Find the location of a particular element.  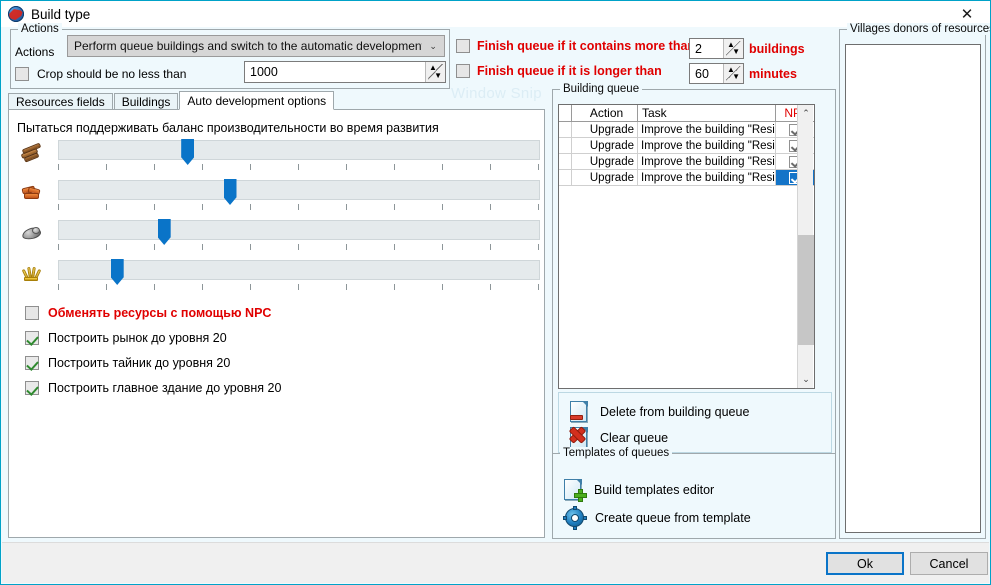

slider-track-iron is located at coordinates (299, 232).